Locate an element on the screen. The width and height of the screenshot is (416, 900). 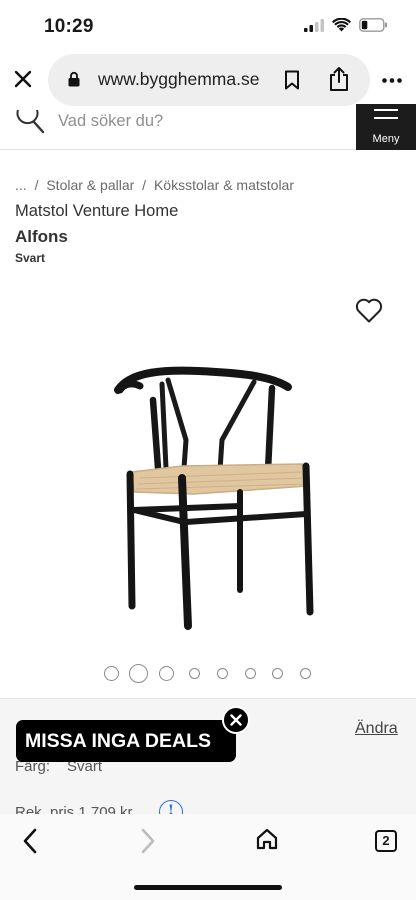
share-icon is located at coordinates (339, 79).